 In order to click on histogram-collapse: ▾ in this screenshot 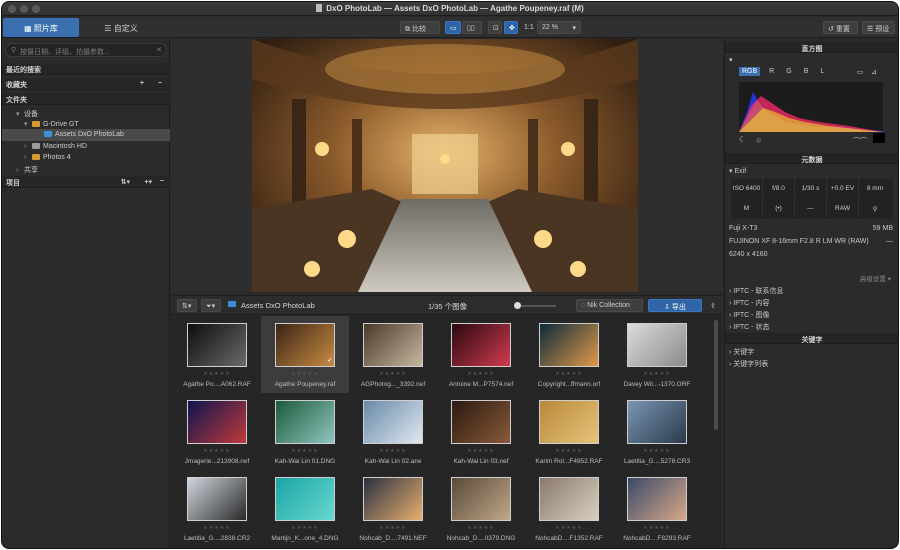, I will do `click(811, 59)`.